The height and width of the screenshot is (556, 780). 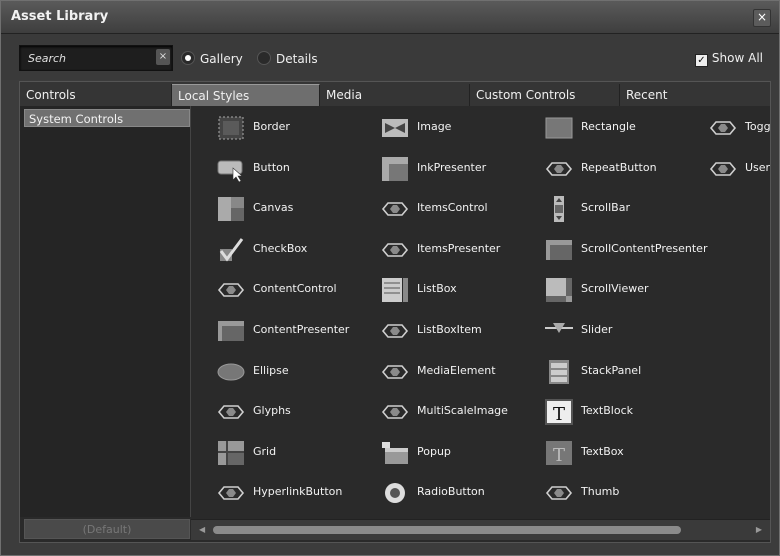 I want to click on asset-item-button: Button, so click(x=291, y=169).